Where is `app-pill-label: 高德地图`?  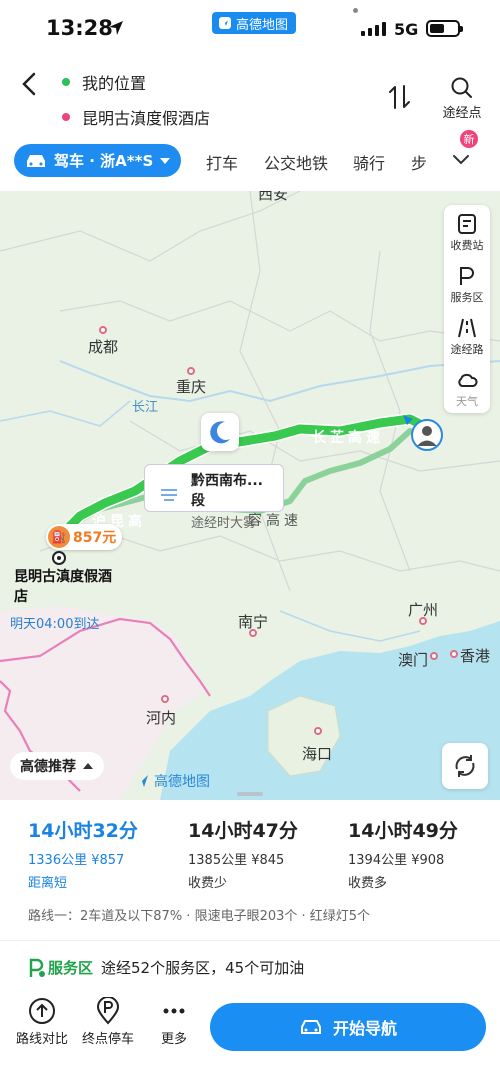
app-pill-label: 高德地图 is located at coordinates (262, 25).